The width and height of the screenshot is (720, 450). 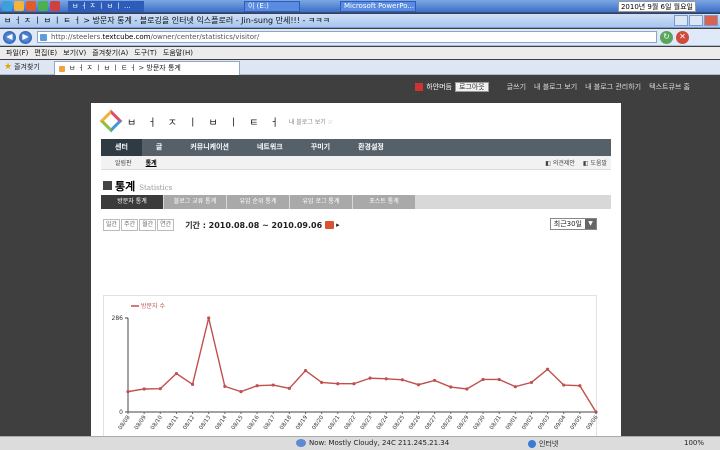 I want to click on help-link: ◧ 도움말, so click(x=595, y=163).